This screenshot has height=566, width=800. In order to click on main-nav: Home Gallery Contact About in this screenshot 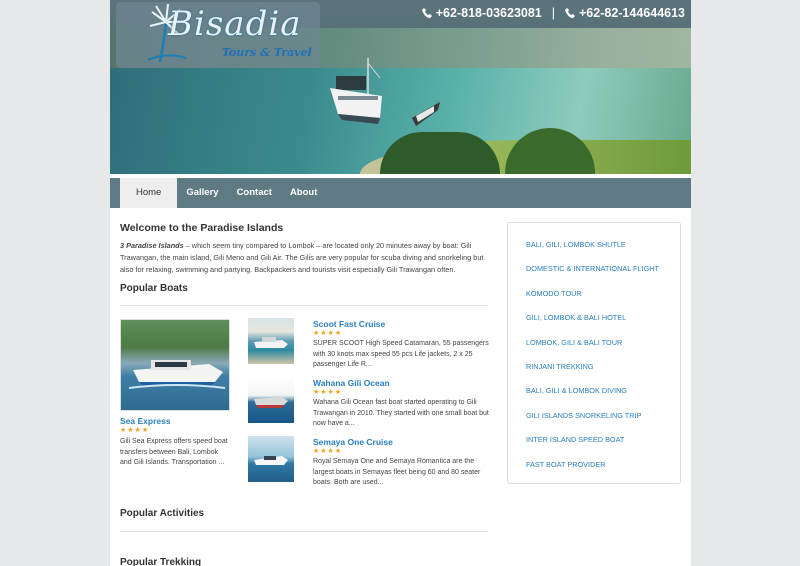, I will do `click(400, 193)`.